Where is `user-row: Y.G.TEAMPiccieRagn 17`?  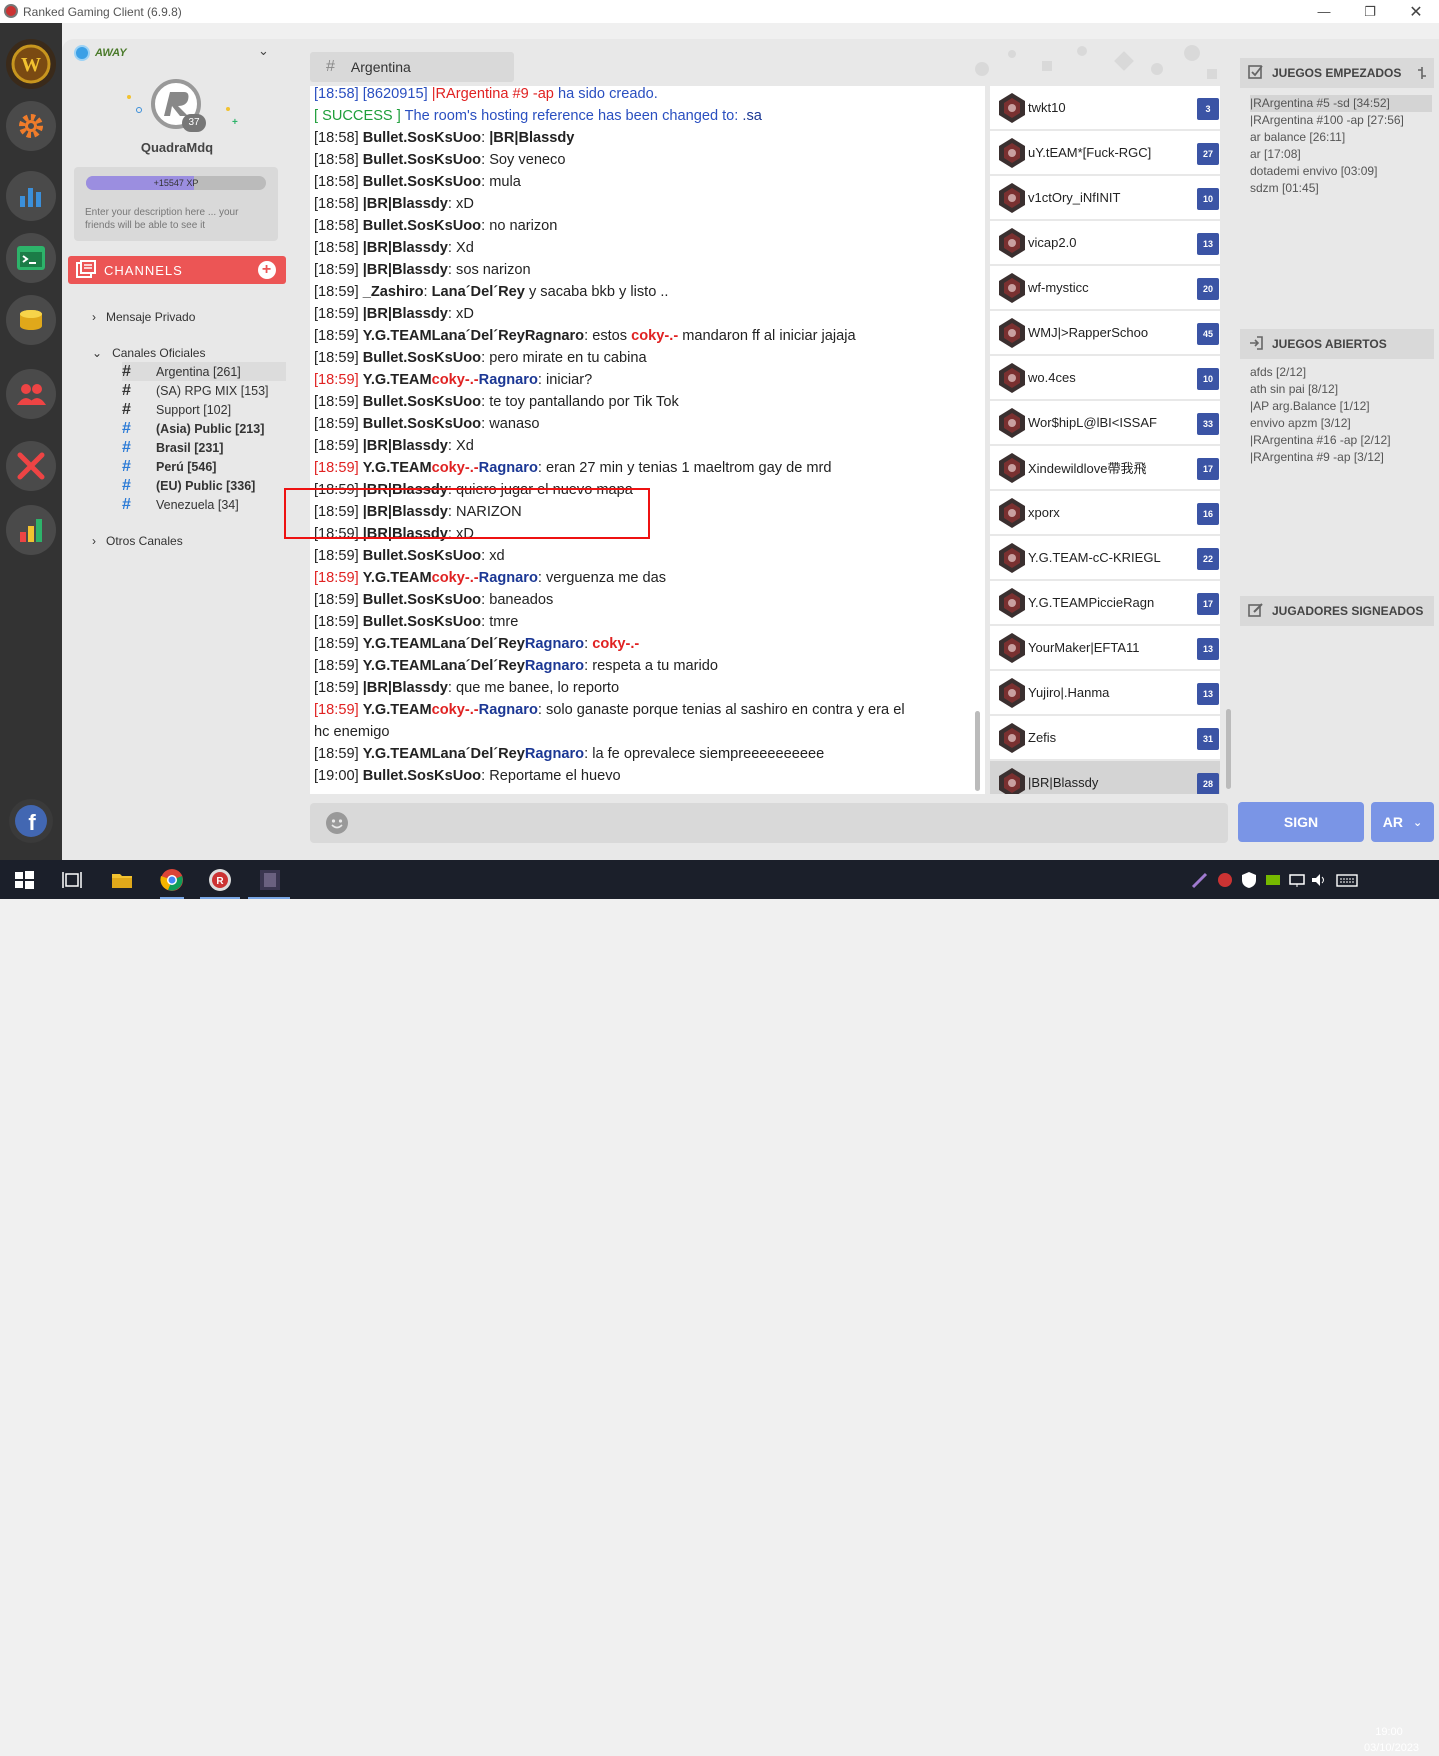 user-row: Y.G.TEAMPiccieRagn 17 is located at coordinates (1105, 603).